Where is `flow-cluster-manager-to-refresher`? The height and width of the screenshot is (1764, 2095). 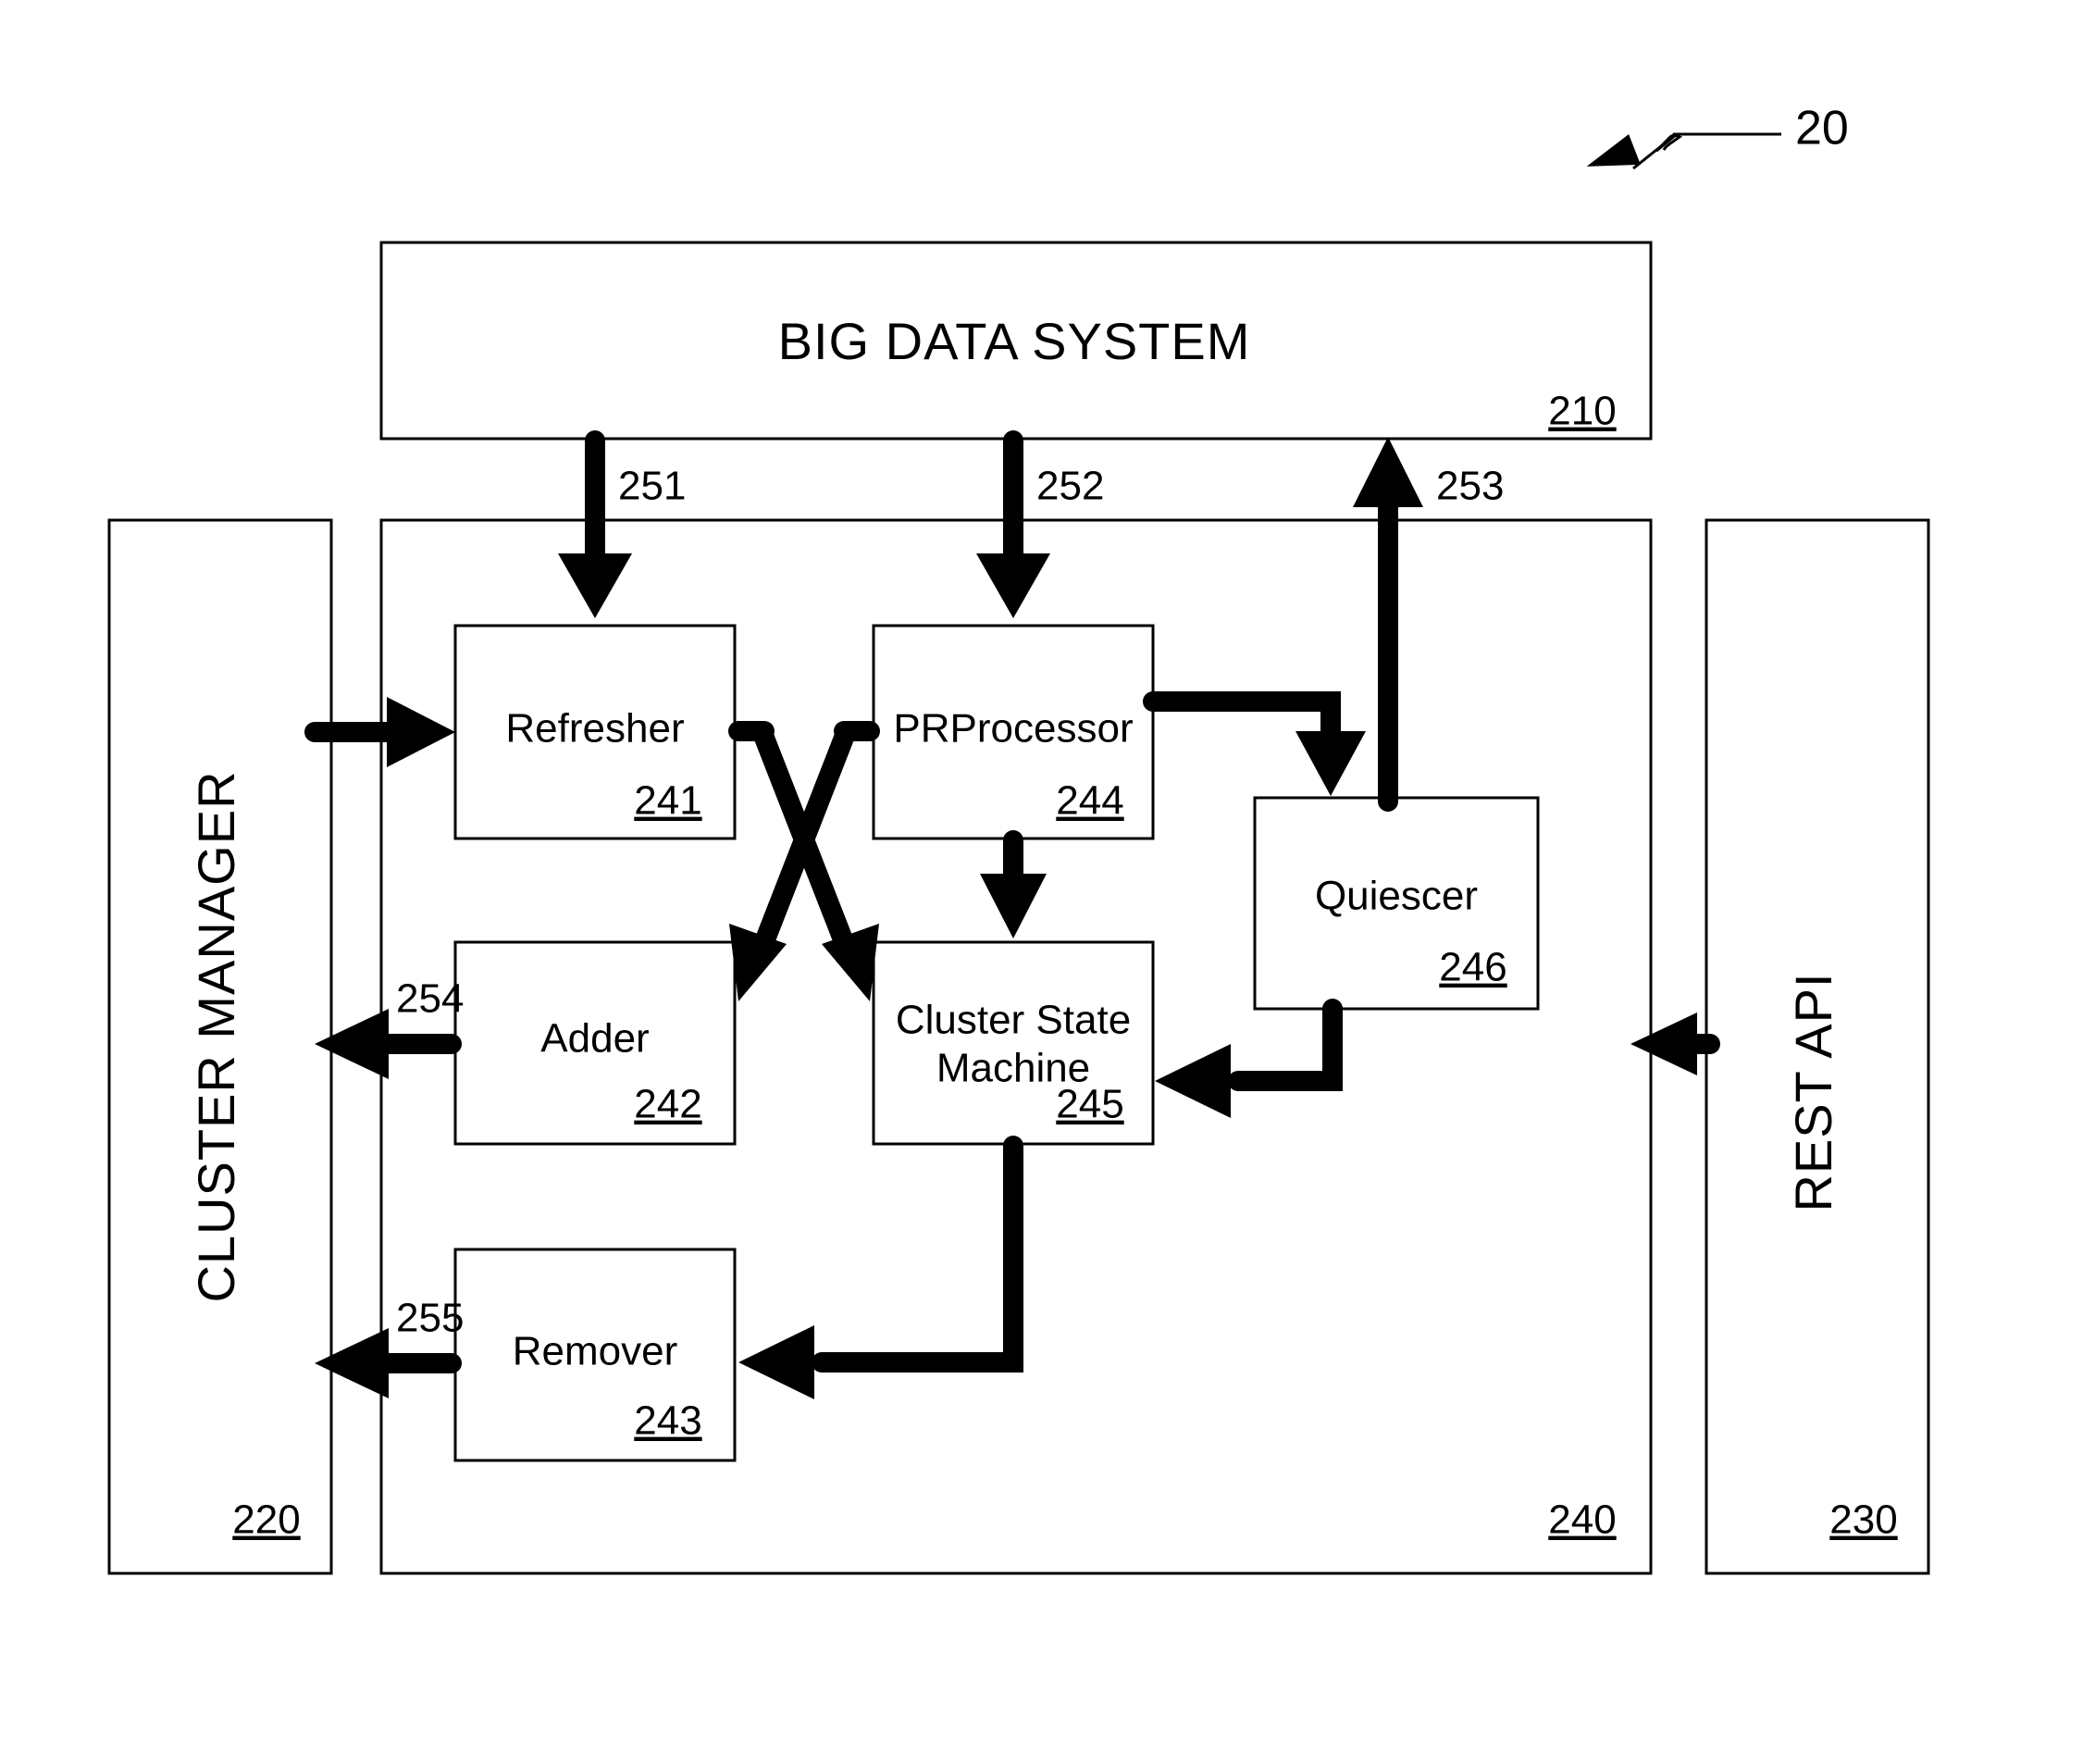
flow-cluster-manager-to-refresher is located at coordinates (379, 732).